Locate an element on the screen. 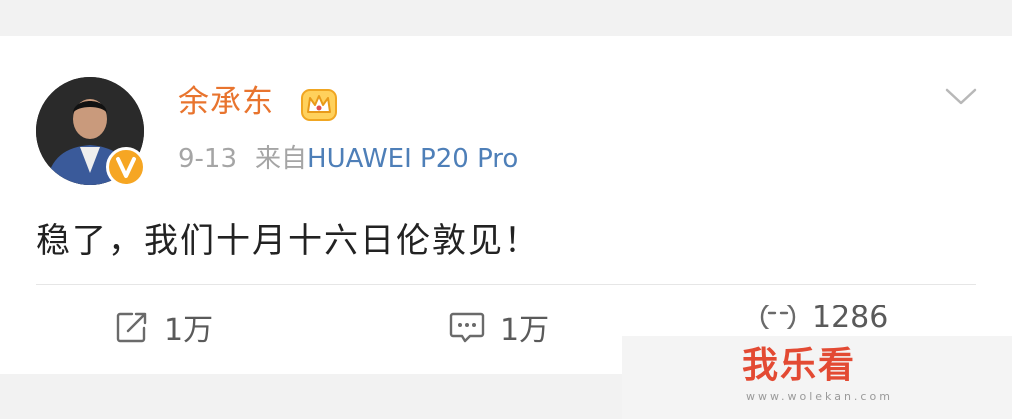 This screenshot has width=1012, height=419. post-meta: 9-13 来自HUAWEI P20 Pro is located at coordinates (348, 159).